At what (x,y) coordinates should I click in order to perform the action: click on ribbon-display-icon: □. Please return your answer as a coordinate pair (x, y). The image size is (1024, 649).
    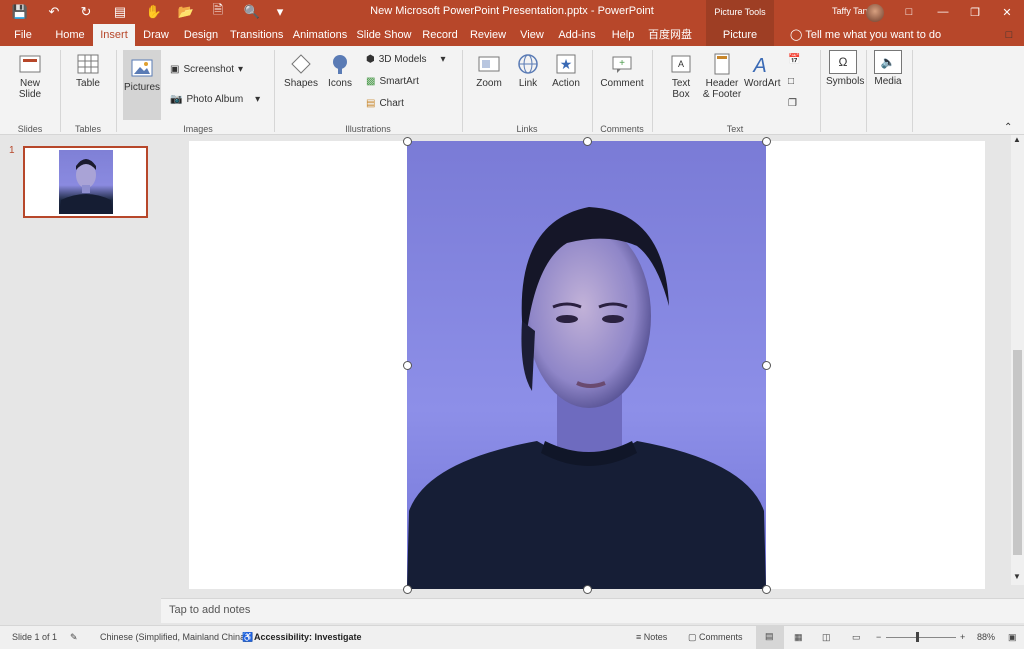
    Looking at the image, I should click on (909, 12).